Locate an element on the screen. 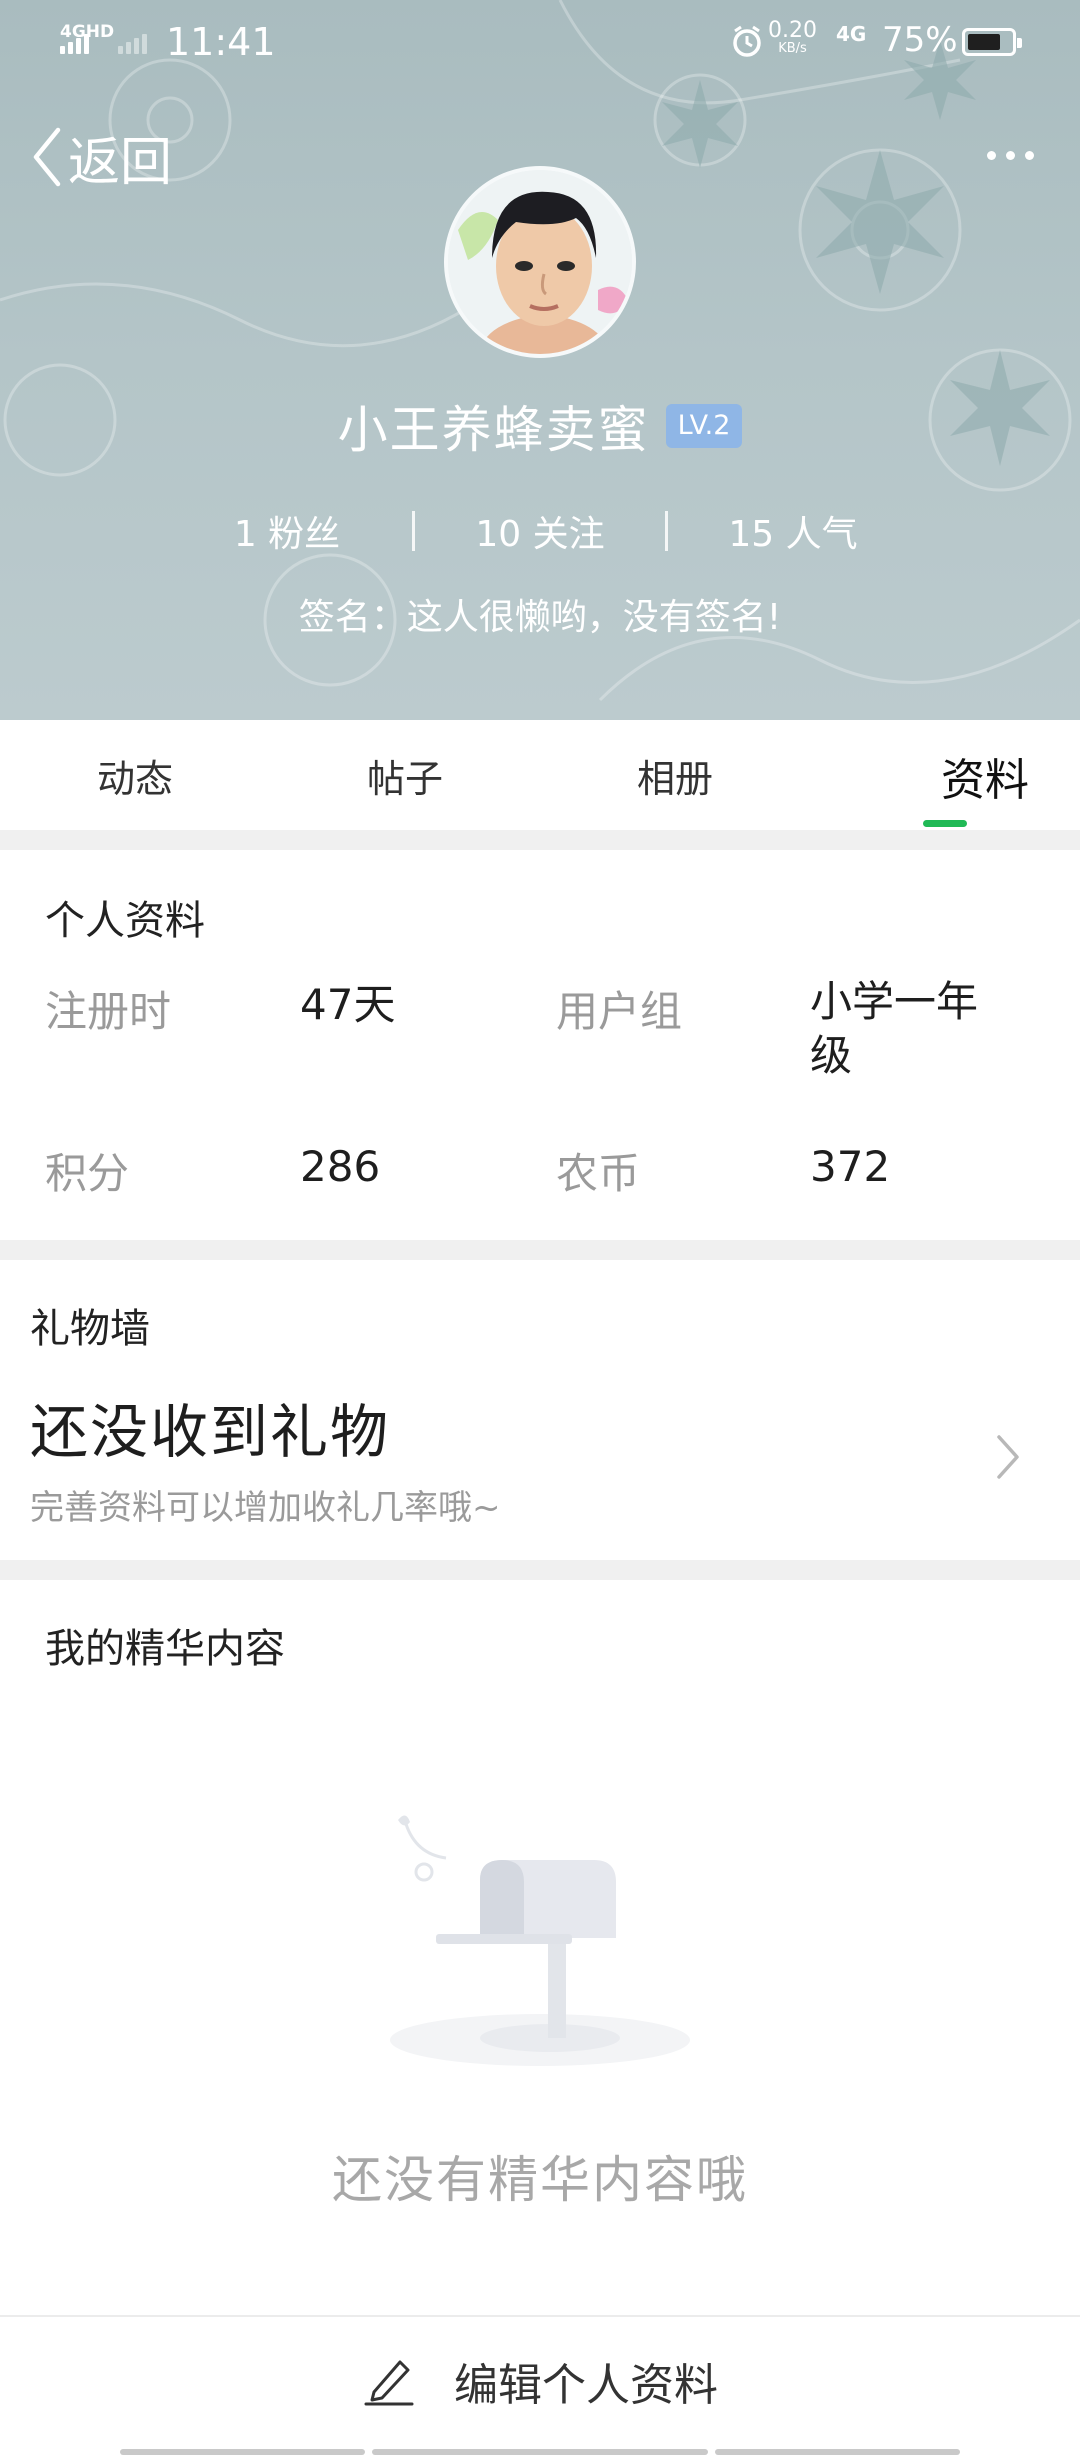 Image resolution: width=1080 pixels, height=2462 pixels. points-value: 286 is located at coordinates (340, 1166).